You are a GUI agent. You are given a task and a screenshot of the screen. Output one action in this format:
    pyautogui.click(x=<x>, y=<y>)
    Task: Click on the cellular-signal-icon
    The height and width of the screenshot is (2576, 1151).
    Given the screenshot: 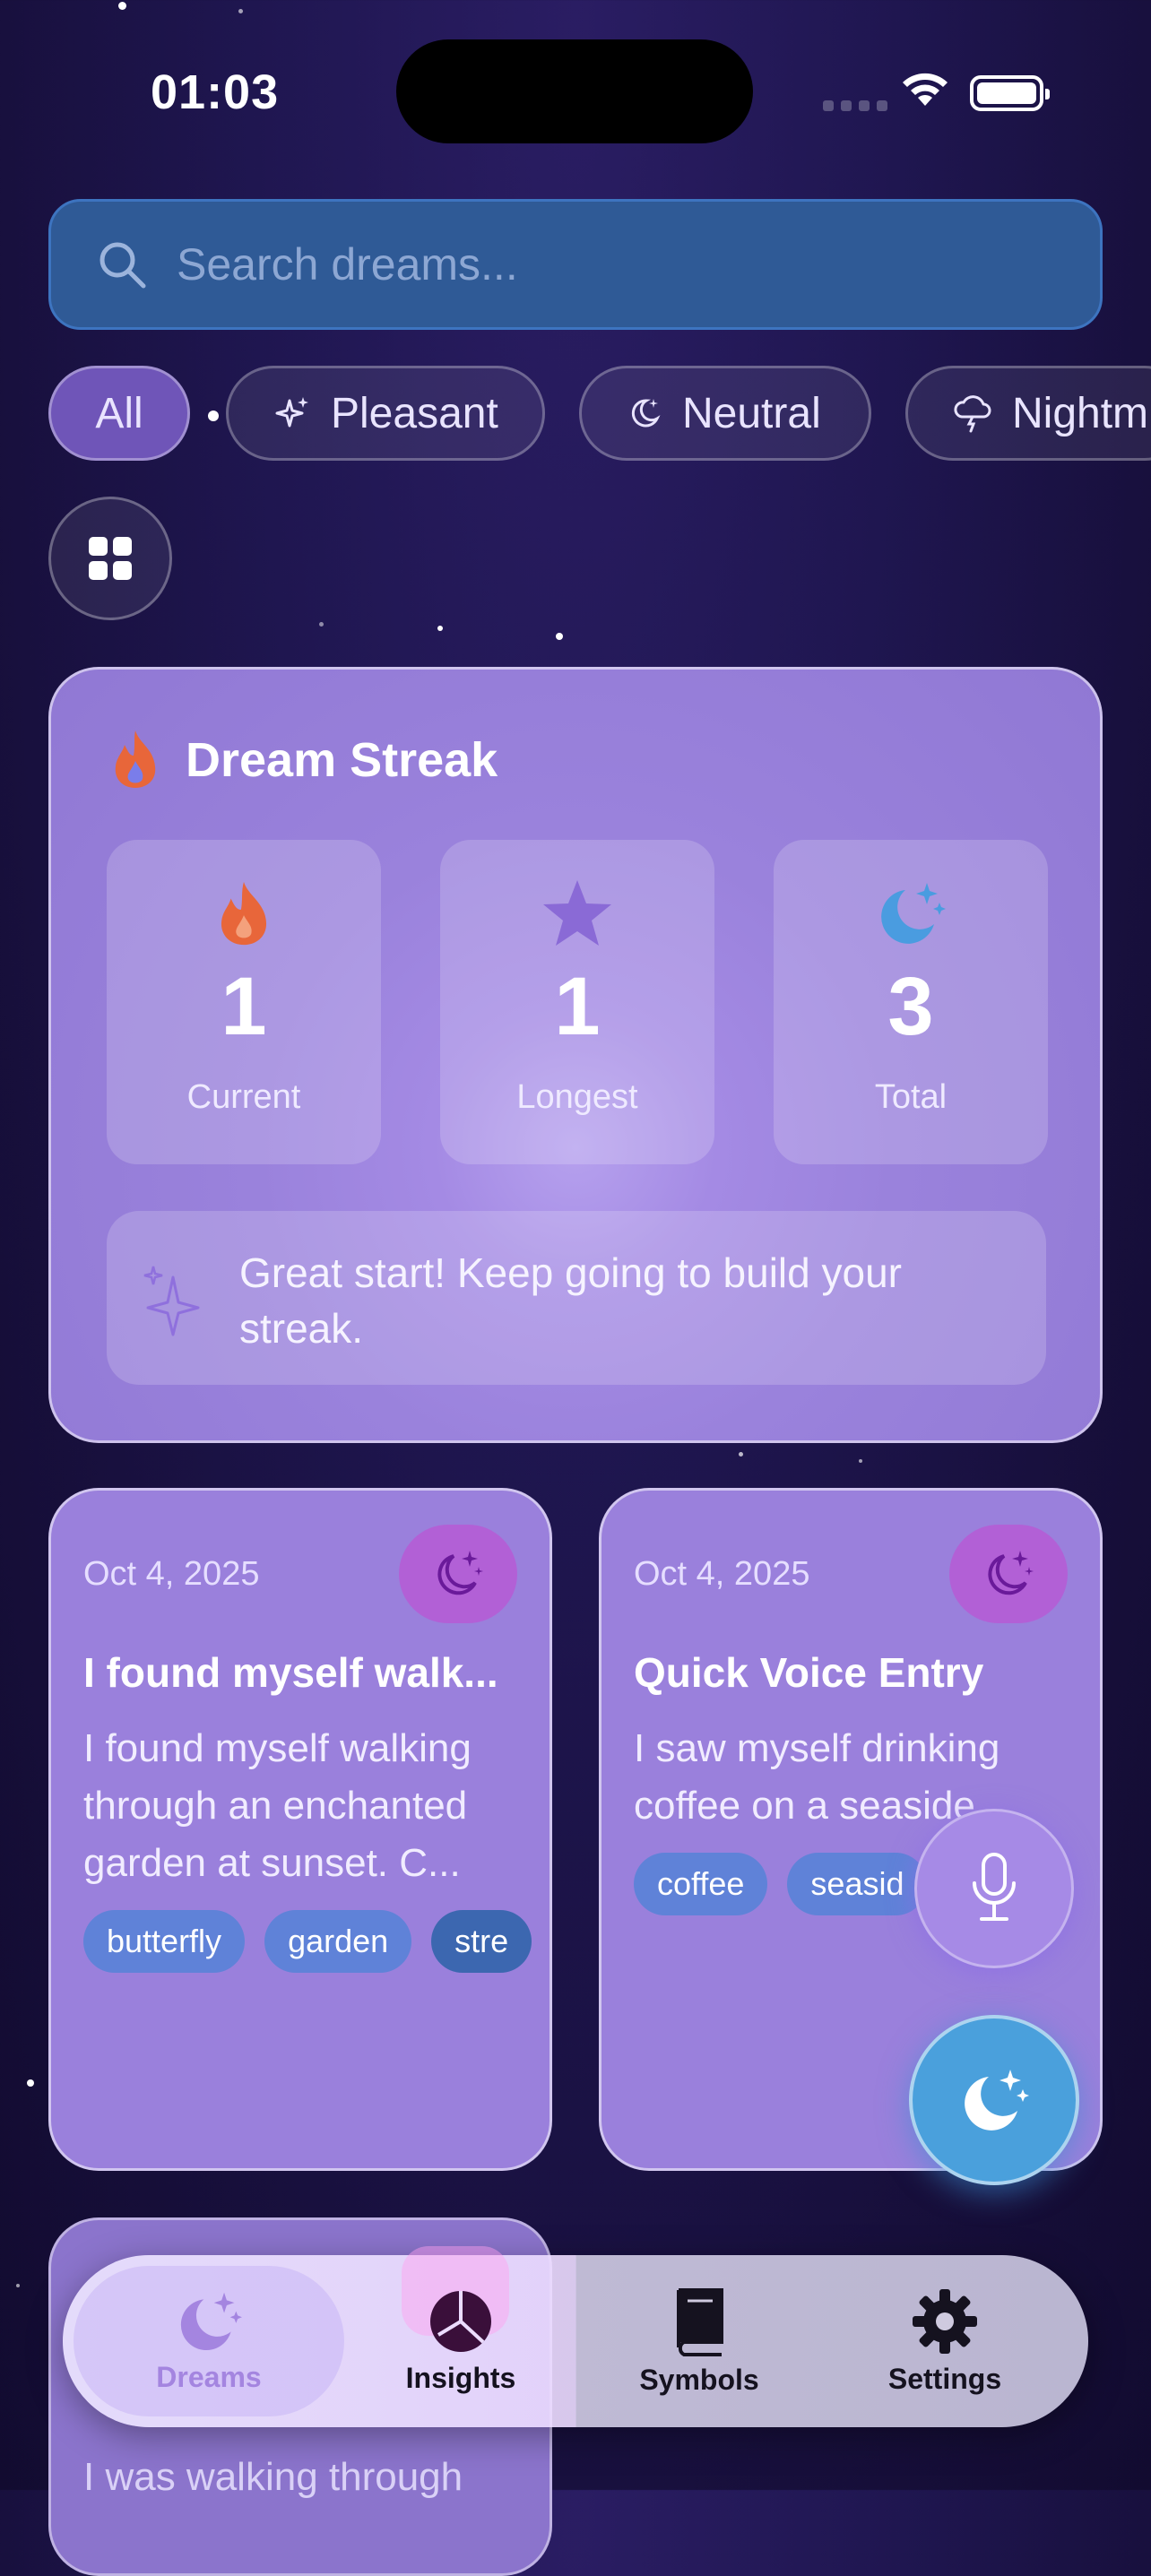 What is the action you would take?
    pyautogui.click(x=855, y=105)
    